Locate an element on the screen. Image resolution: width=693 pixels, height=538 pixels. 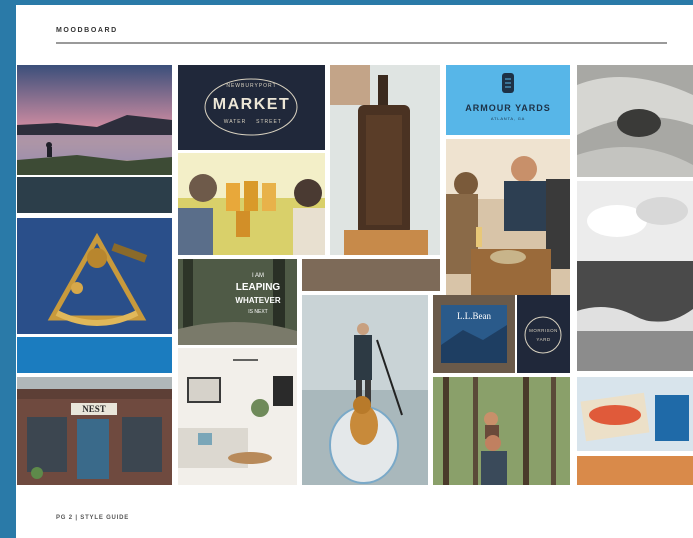
leaping-forest-photo: I AM LEAPING WHATEVER IS NEXT is located at coordinates (237, 302).